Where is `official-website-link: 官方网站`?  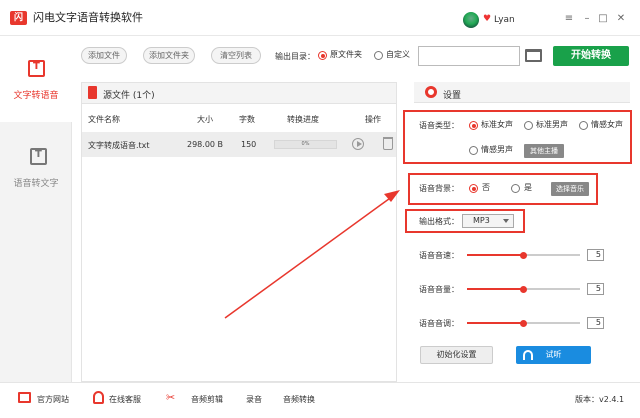 official-website-link: 官方网站 is located at coordinates (53, 399).